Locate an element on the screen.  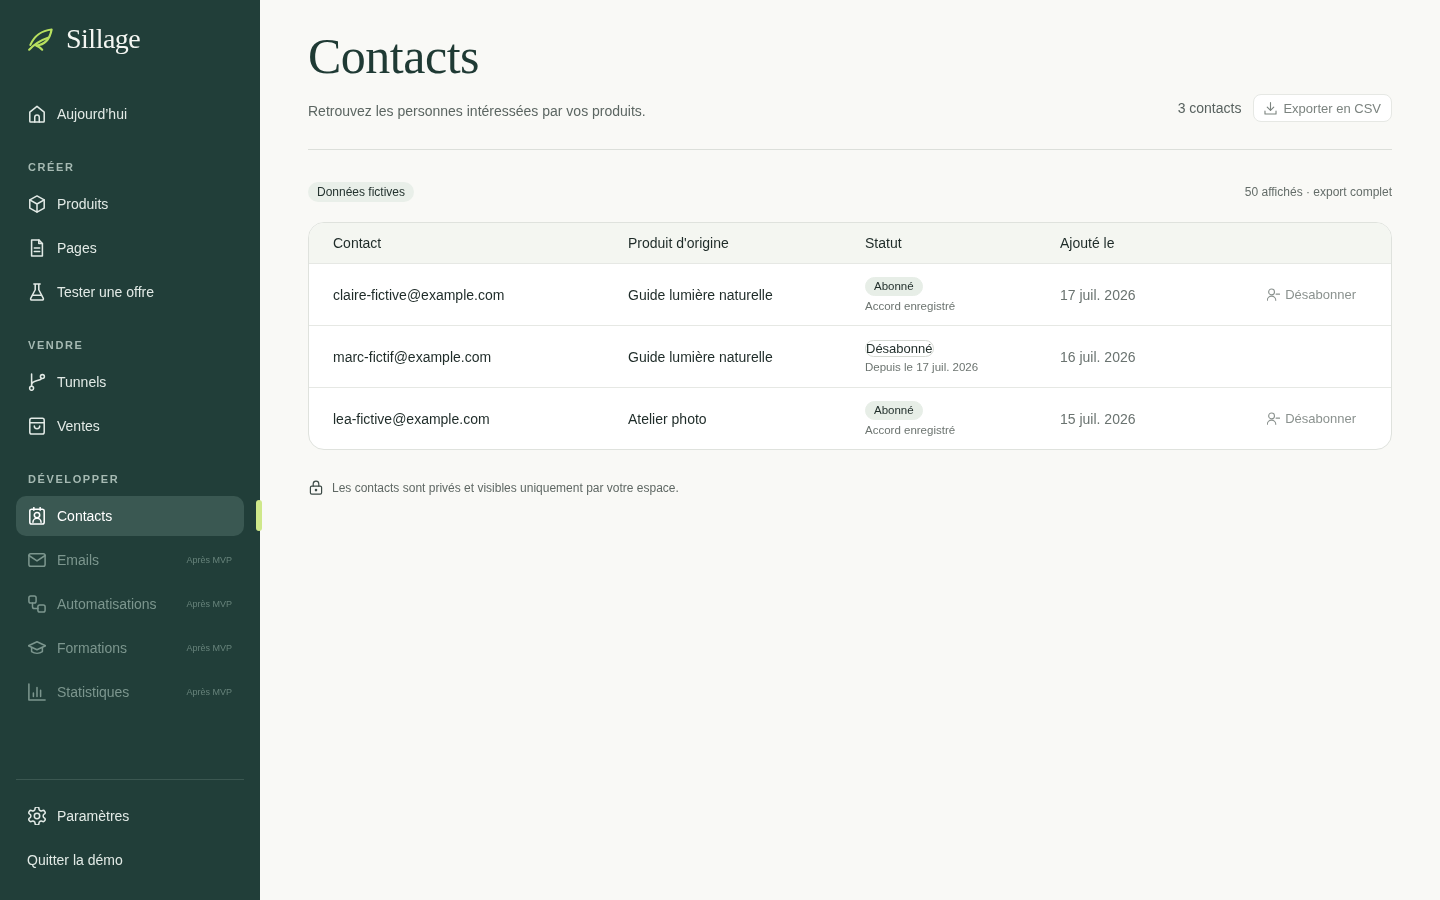
download-icon is located at coordinates (1271, 108).